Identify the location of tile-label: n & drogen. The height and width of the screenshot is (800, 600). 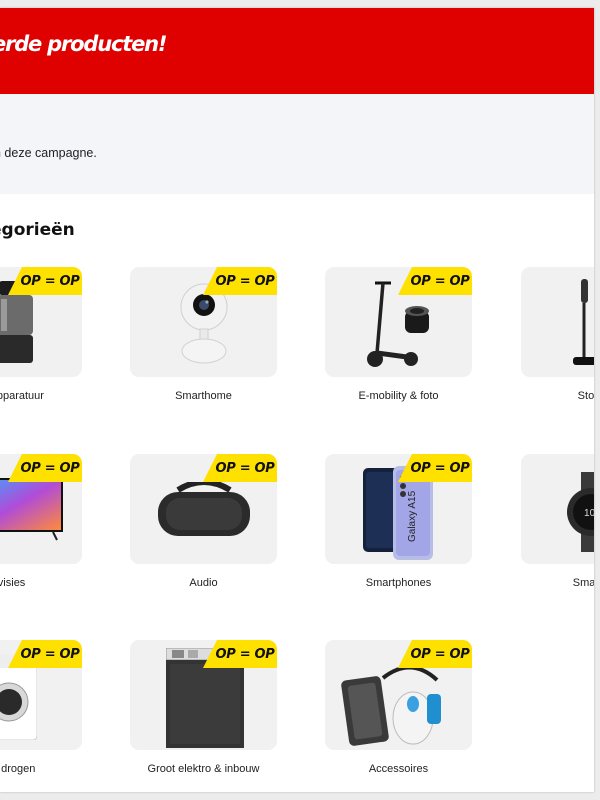
(18, 769).